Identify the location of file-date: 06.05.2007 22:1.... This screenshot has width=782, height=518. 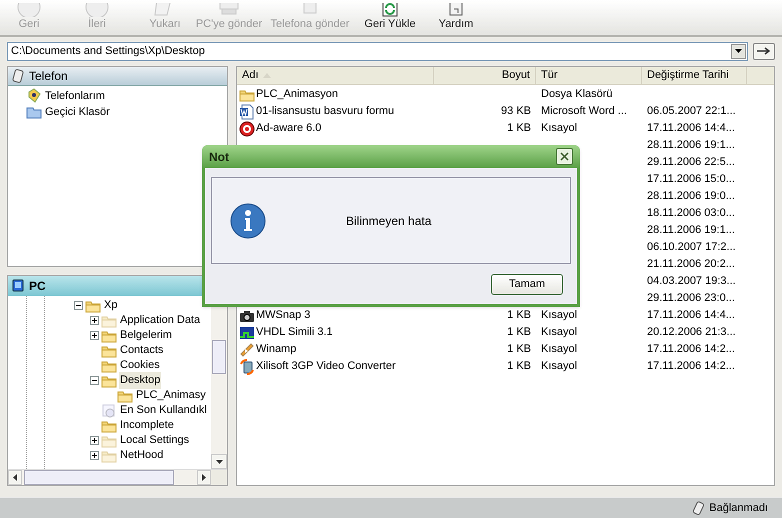
(691, 112).